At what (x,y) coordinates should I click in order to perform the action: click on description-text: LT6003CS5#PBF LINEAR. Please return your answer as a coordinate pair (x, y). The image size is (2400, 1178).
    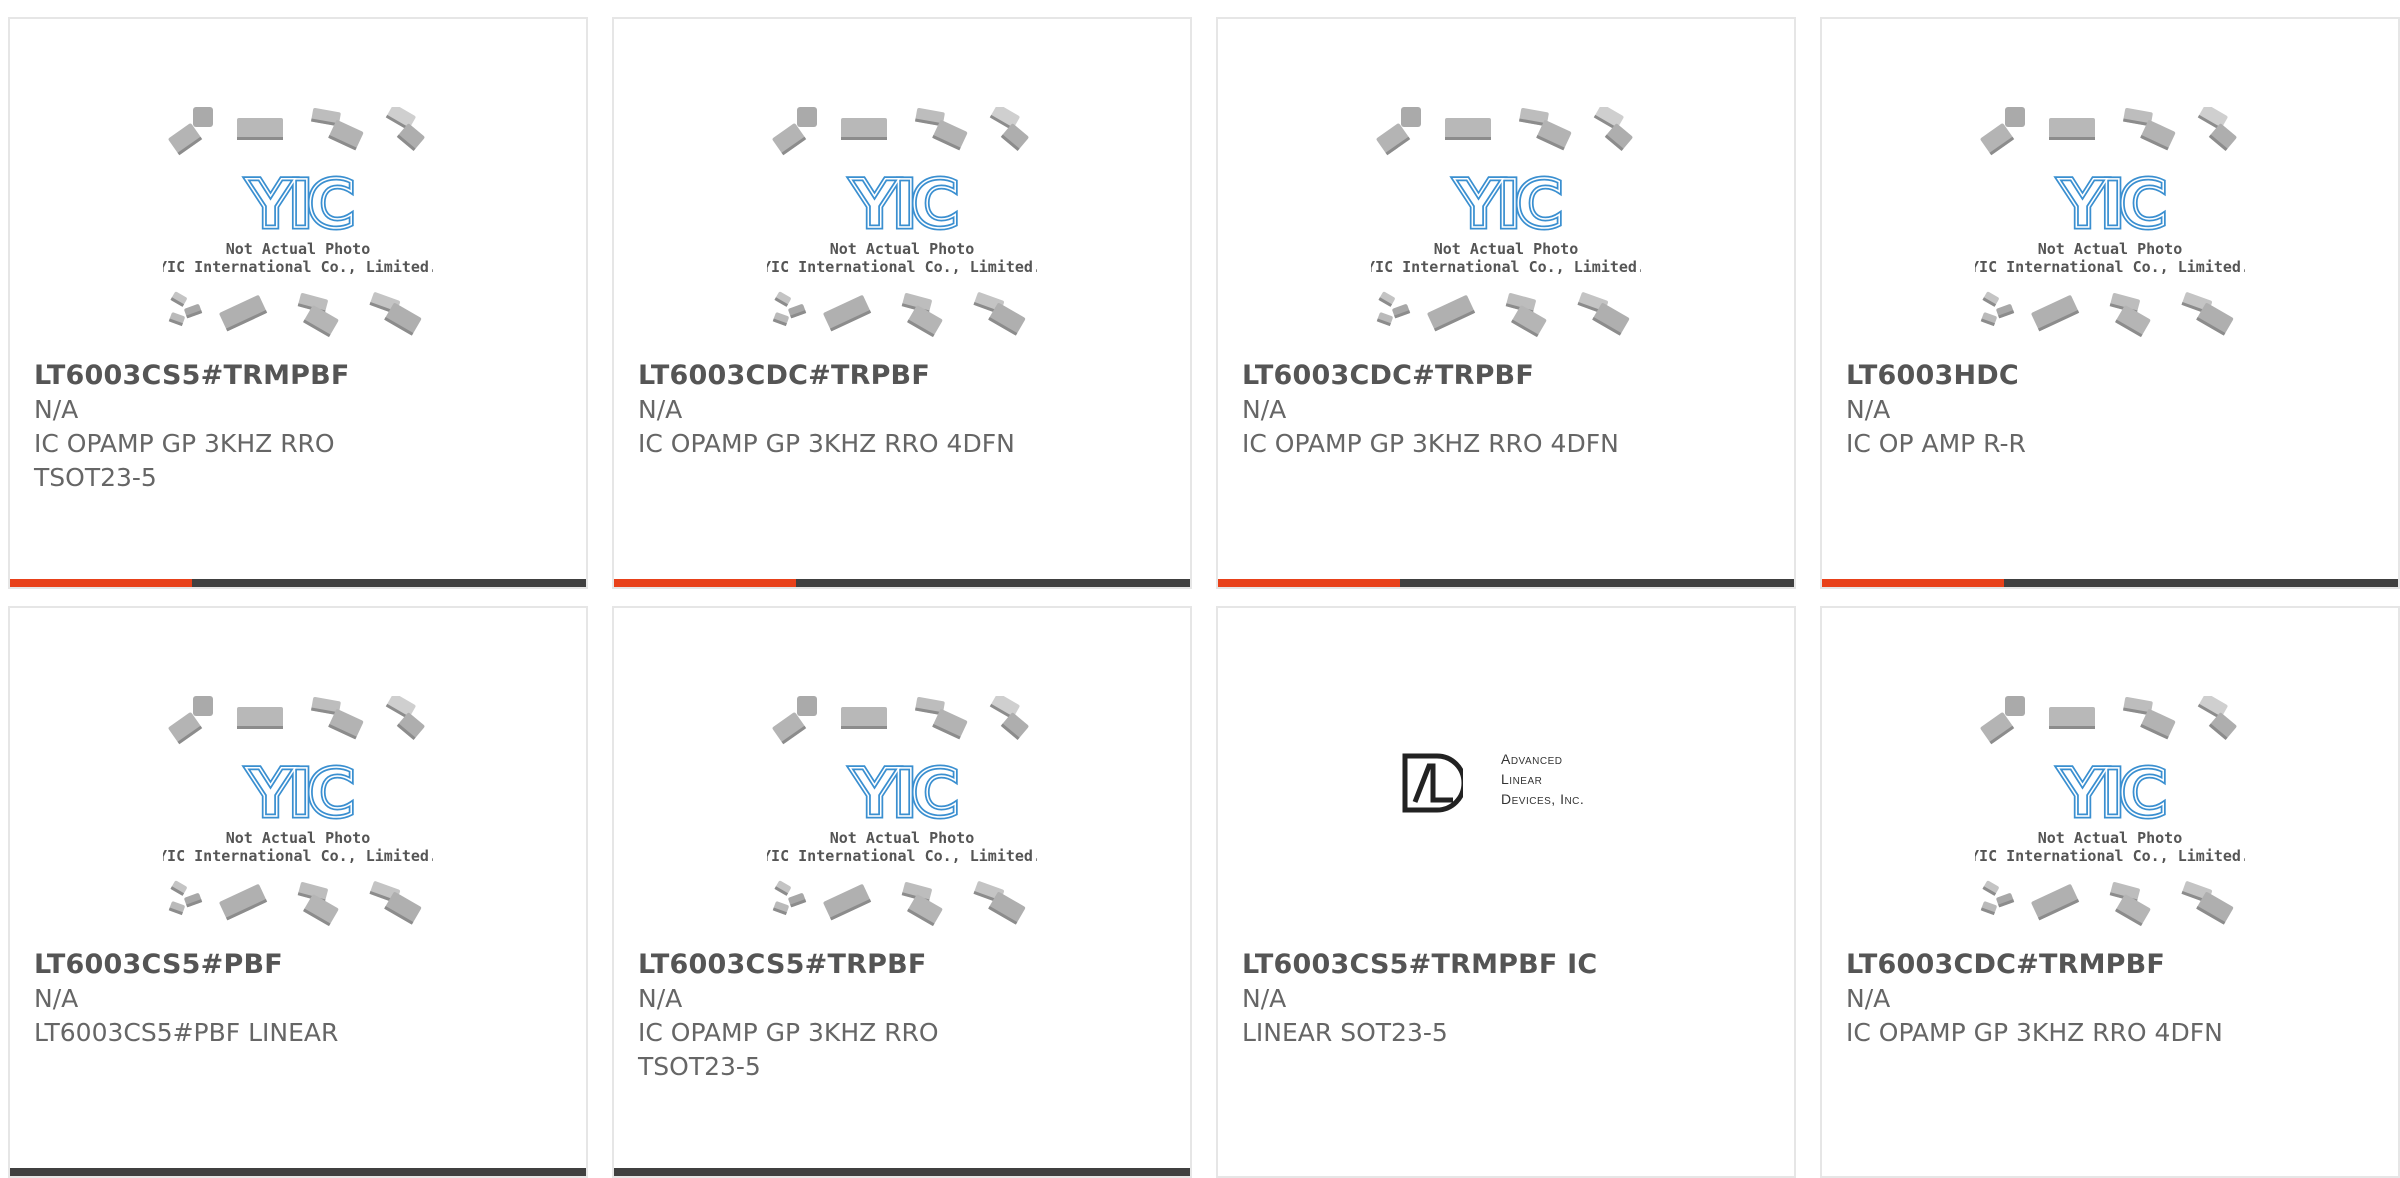
    Looking at the image, I should click on (186, 1032).